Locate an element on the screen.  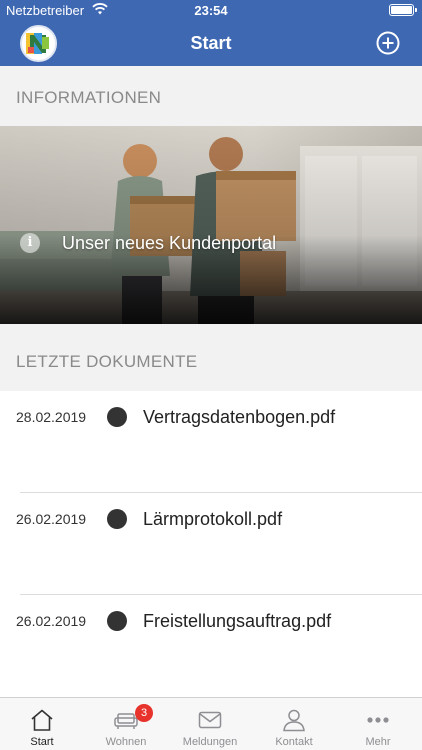
document-row: 26.02.2019 Freistellungsauftrag.pdf is located at coordinates (211, 646).